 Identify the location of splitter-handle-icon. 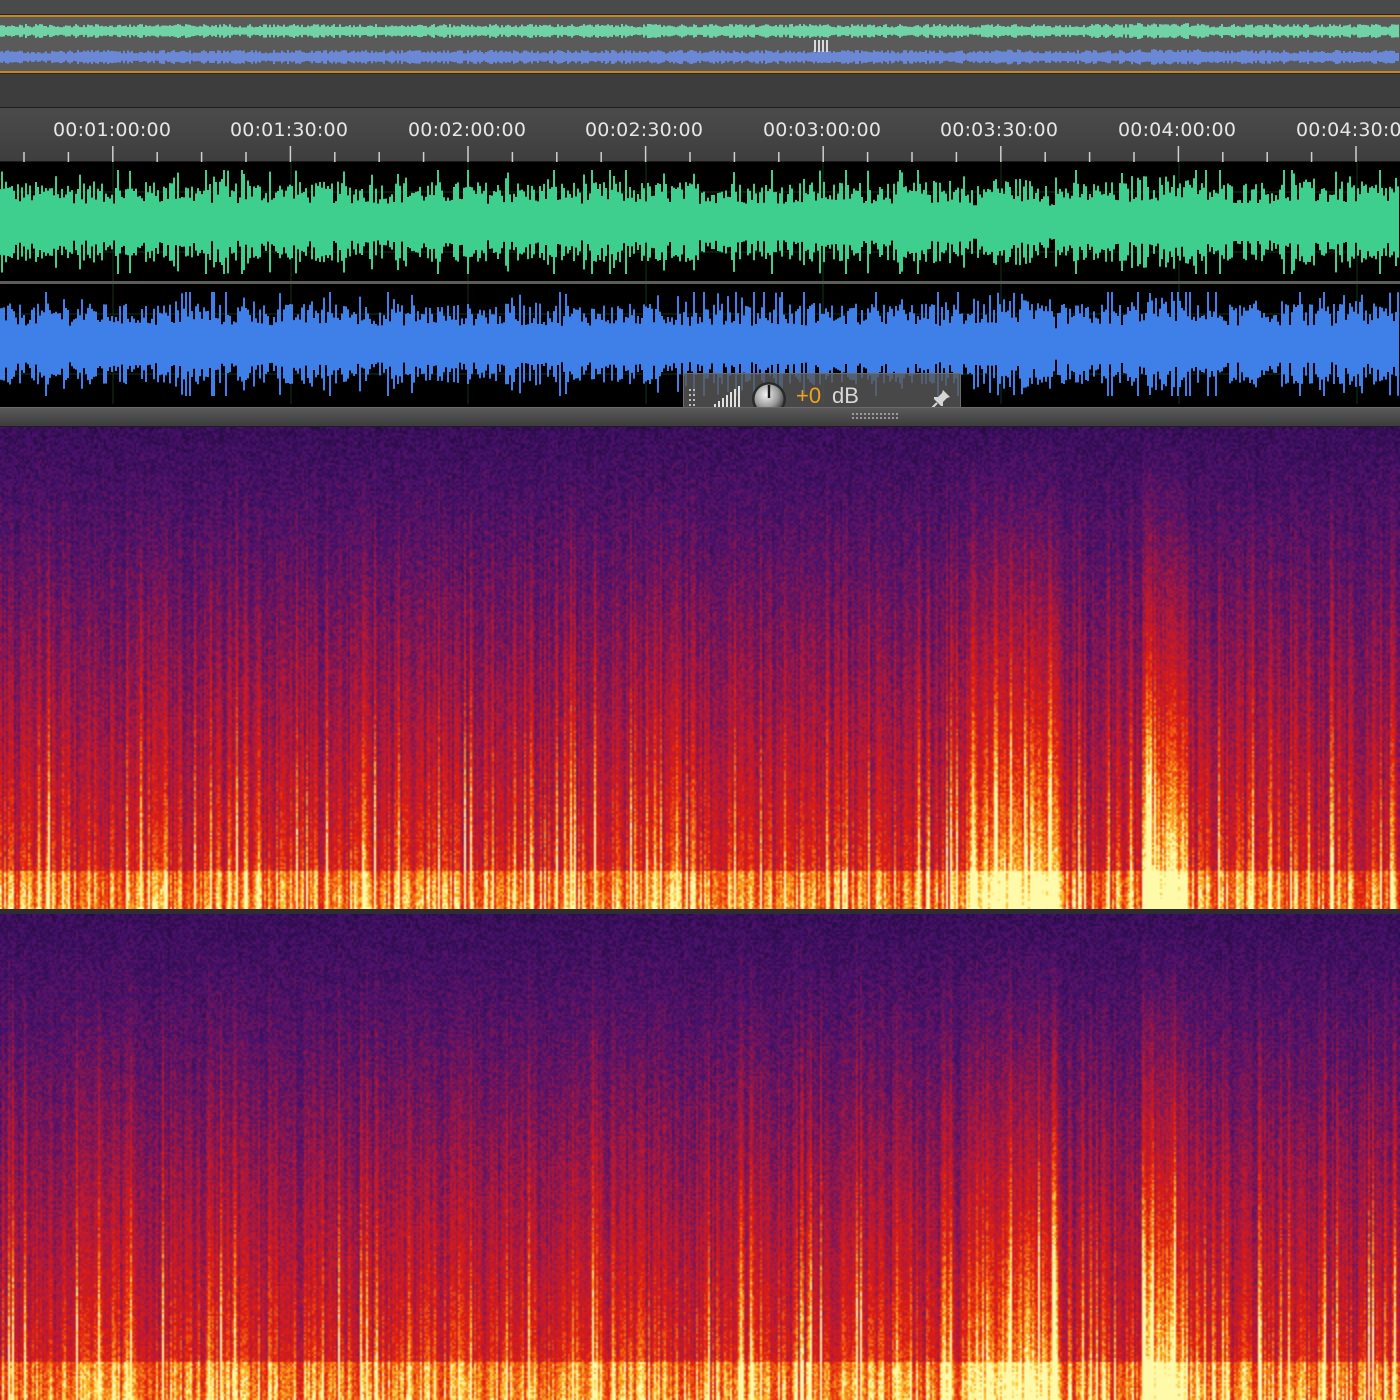
(877, 417).